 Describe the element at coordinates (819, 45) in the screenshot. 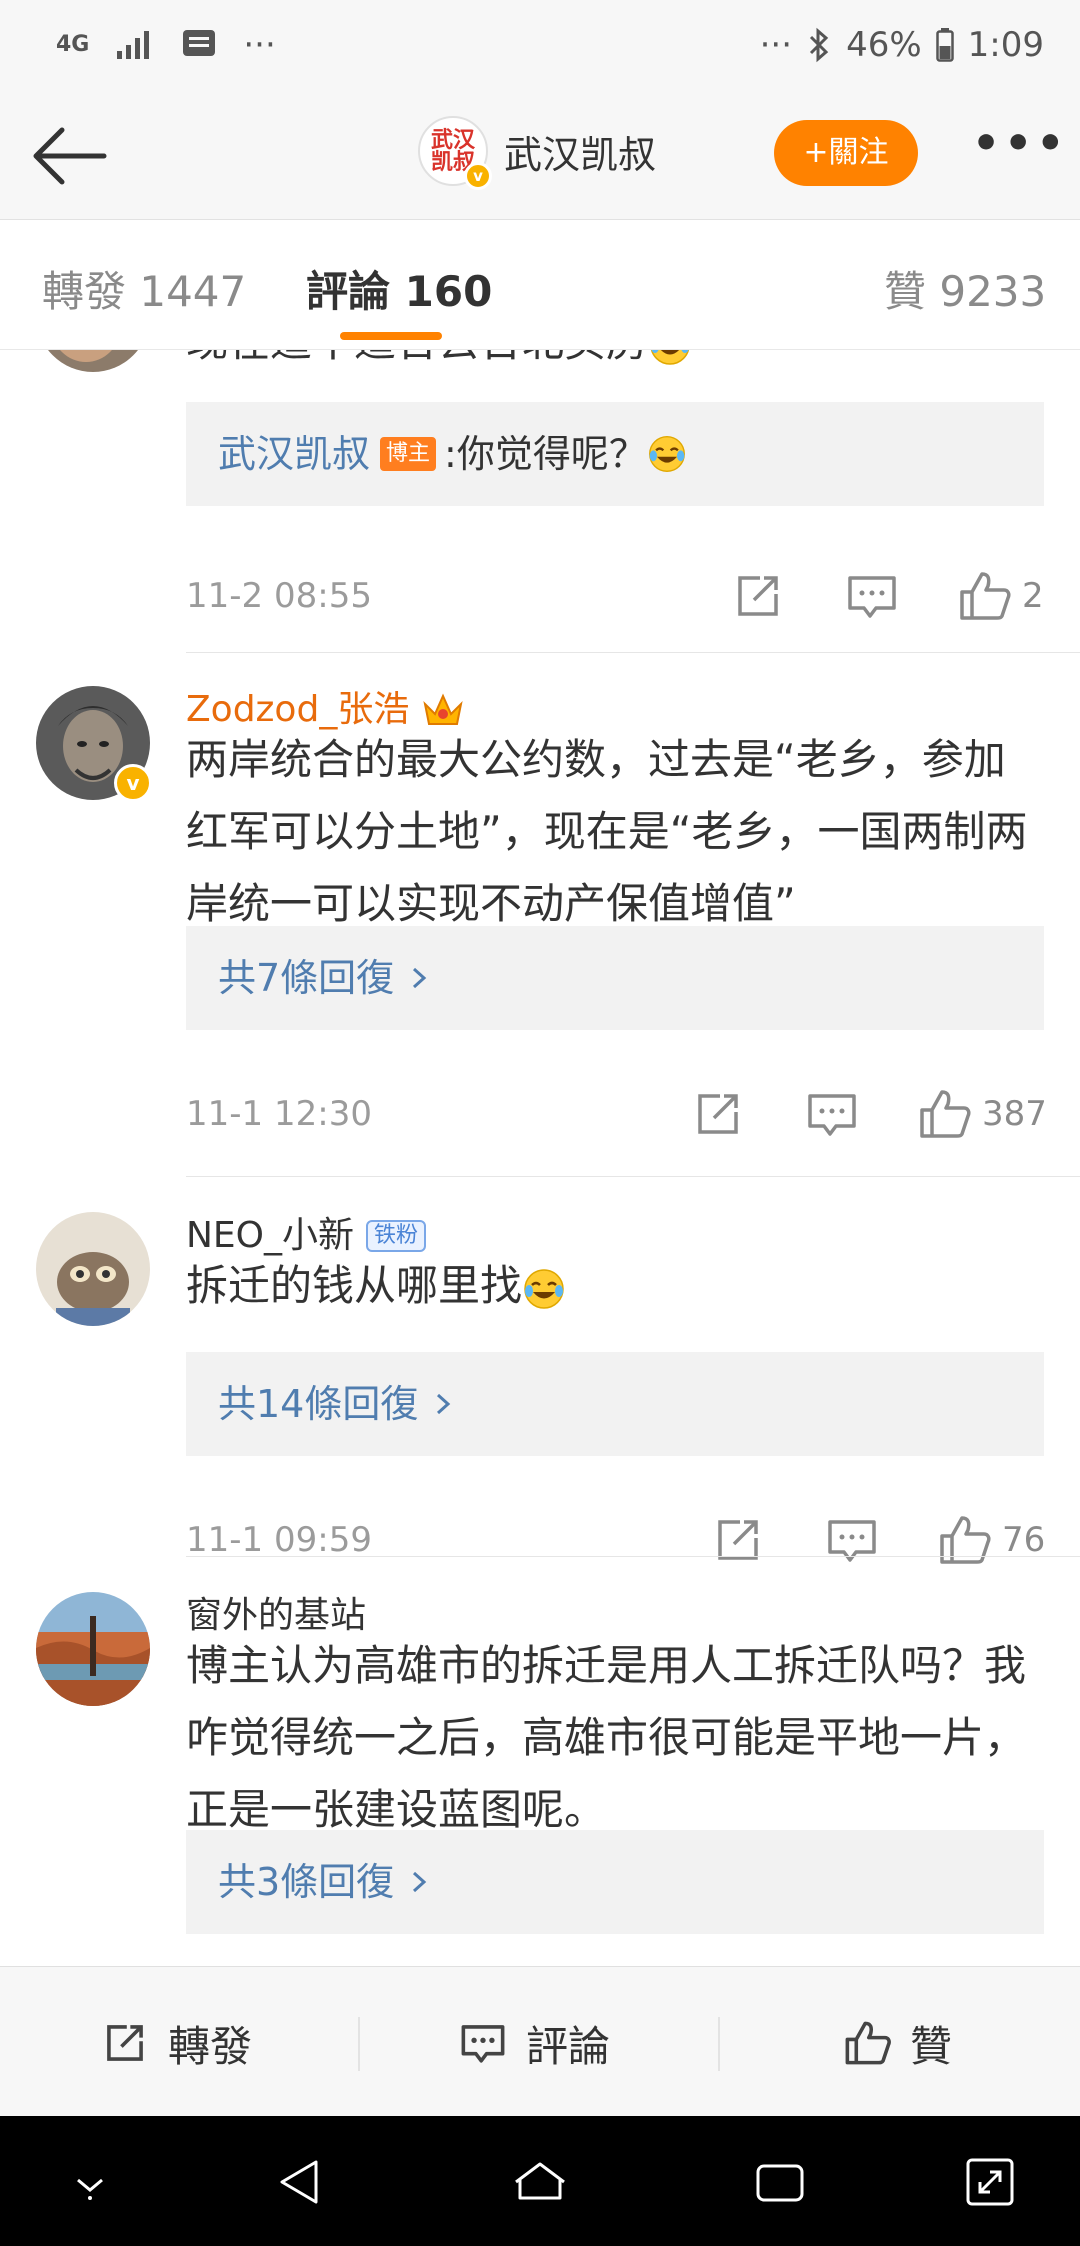

I see `bluetooth-icon` at that location.